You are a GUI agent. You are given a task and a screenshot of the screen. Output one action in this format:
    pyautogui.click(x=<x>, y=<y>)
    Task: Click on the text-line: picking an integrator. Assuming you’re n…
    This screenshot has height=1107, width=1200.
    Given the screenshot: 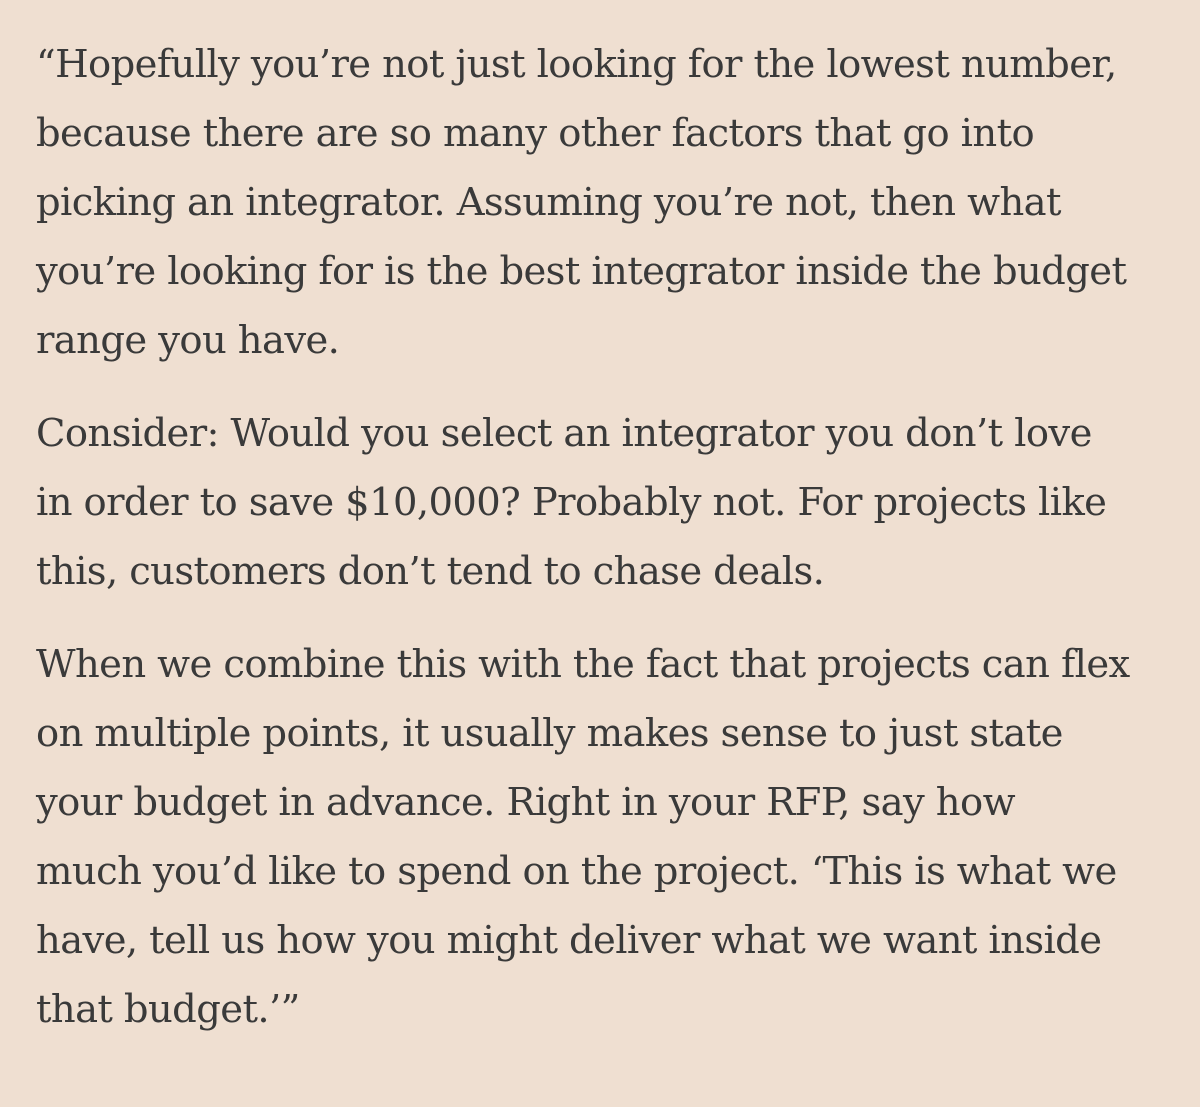 What is the action you would take?
    pyautogui.click(x=548, y=202)
    